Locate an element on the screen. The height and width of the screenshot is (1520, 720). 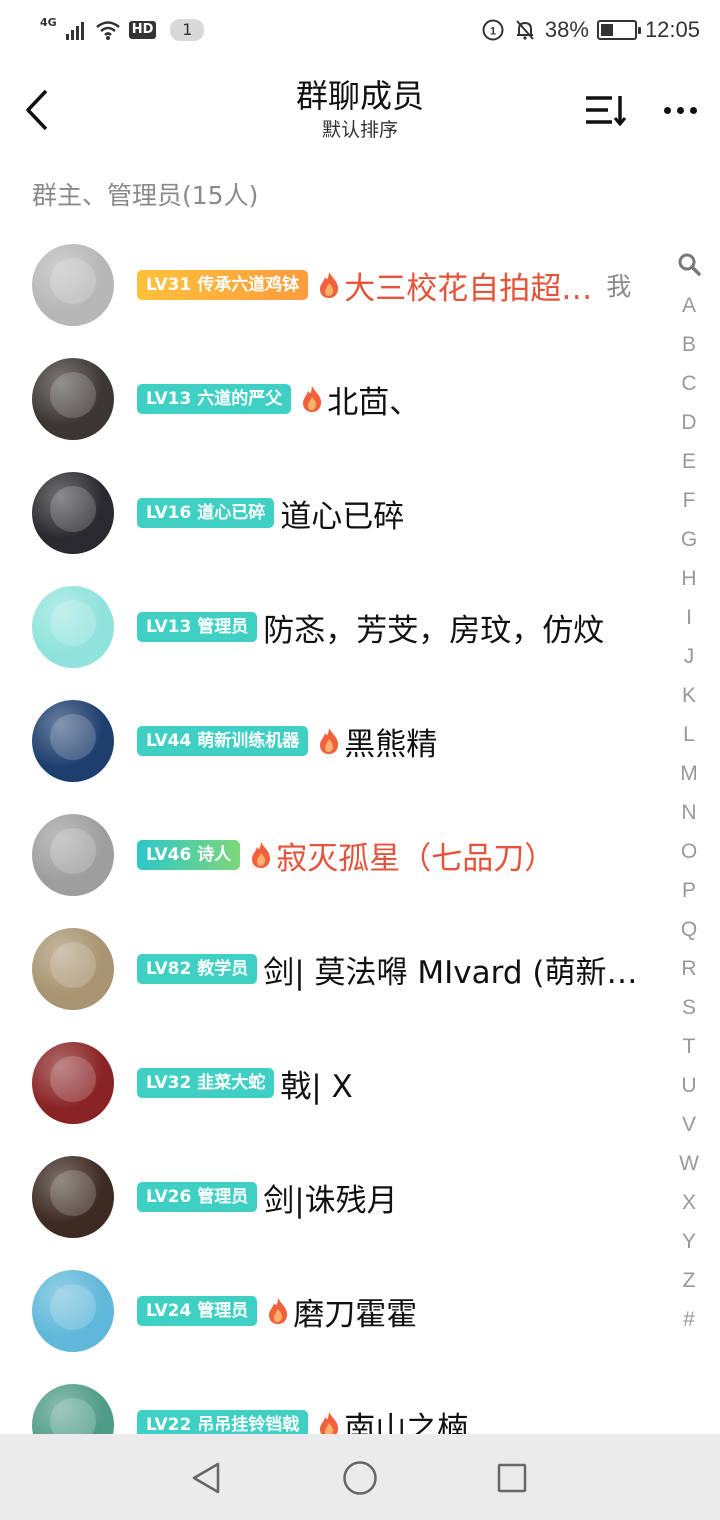
status-left: 4G HD 1 is located at coordinates (122, 30).